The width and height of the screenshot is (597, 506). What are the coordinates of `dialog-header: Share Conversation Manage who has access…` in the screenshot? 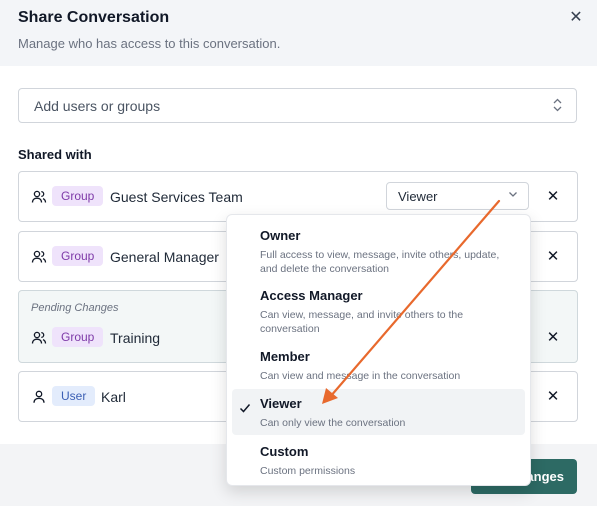 It's located at (298, 33).